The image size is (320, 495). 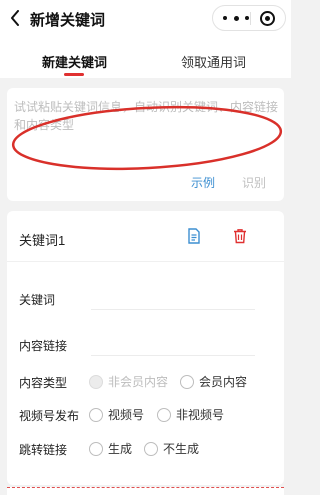 What do you see at coordinates (68, 20) in the screenshot?
I see `page-title: 新增关键词` at bounding box center [68, 20].